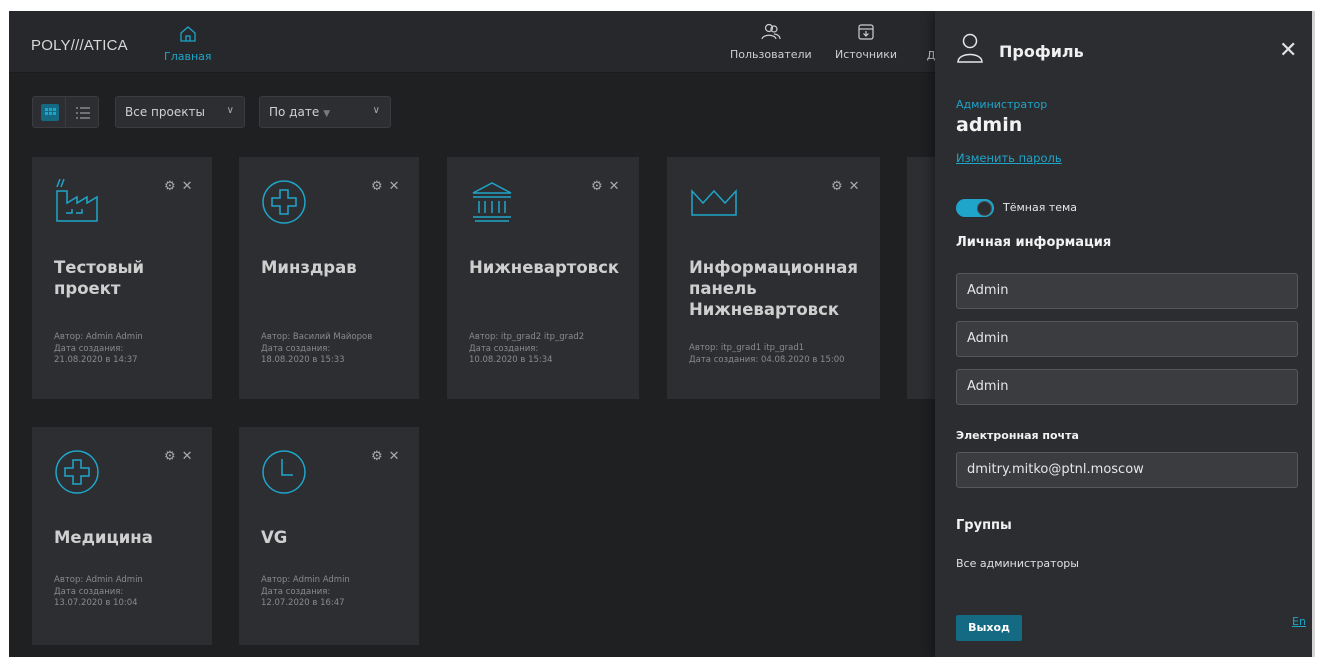 The width and height of the screenshot is (1324, 657). What do you see at coordinates (771, 54) in the screenshot?
I see `nav-users-label: Пользователи` at bounding box center [771, 54].